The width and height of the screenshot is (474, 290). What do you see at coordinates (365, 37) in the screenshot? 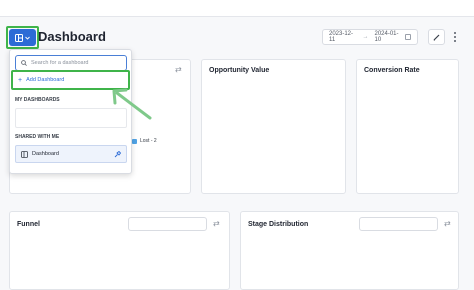
I see `arrow-right-icon: →` at bounding box center [365, 37].